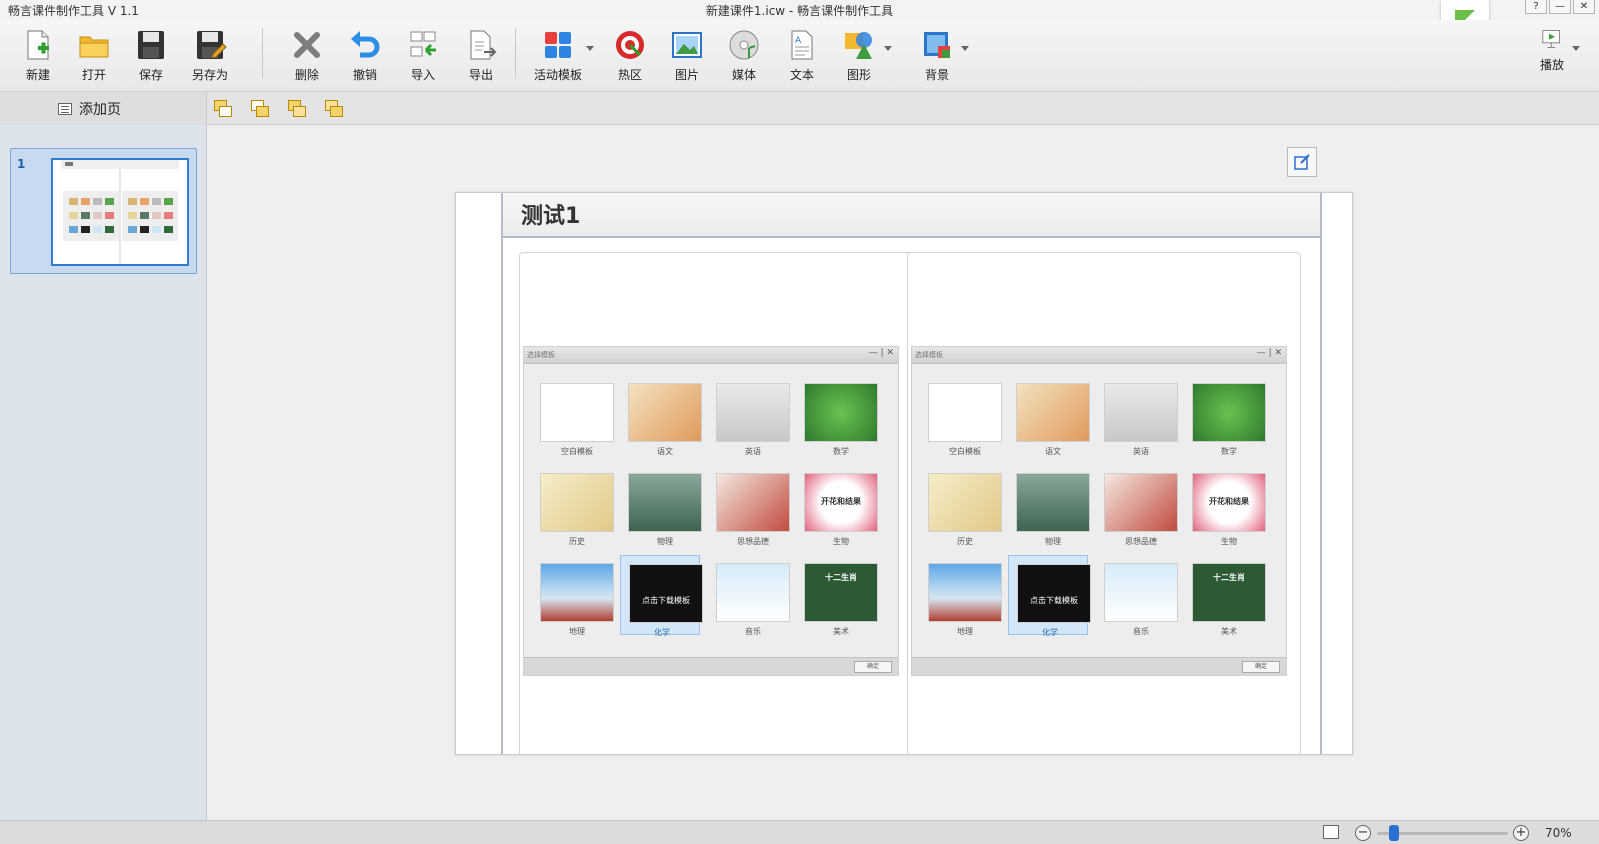  Describe the element at coordinates (1576, 48) in the screenshot. I see `play-dropdown` at that location.